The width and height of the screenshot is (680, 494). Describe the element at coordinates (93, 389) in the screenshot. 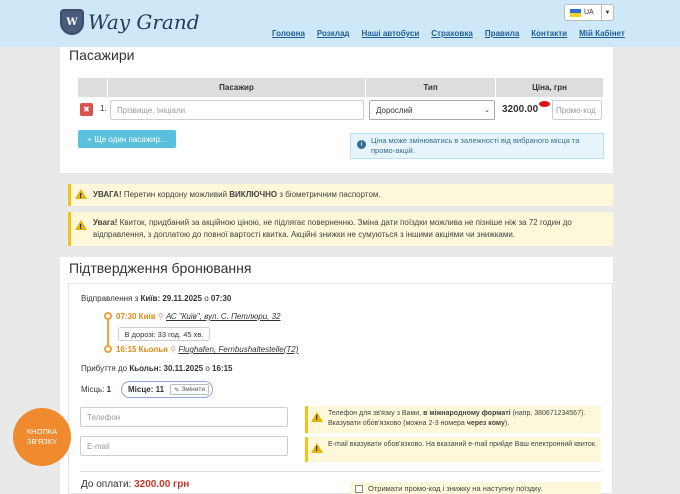

I see `seats-label: Місць:` at that location.